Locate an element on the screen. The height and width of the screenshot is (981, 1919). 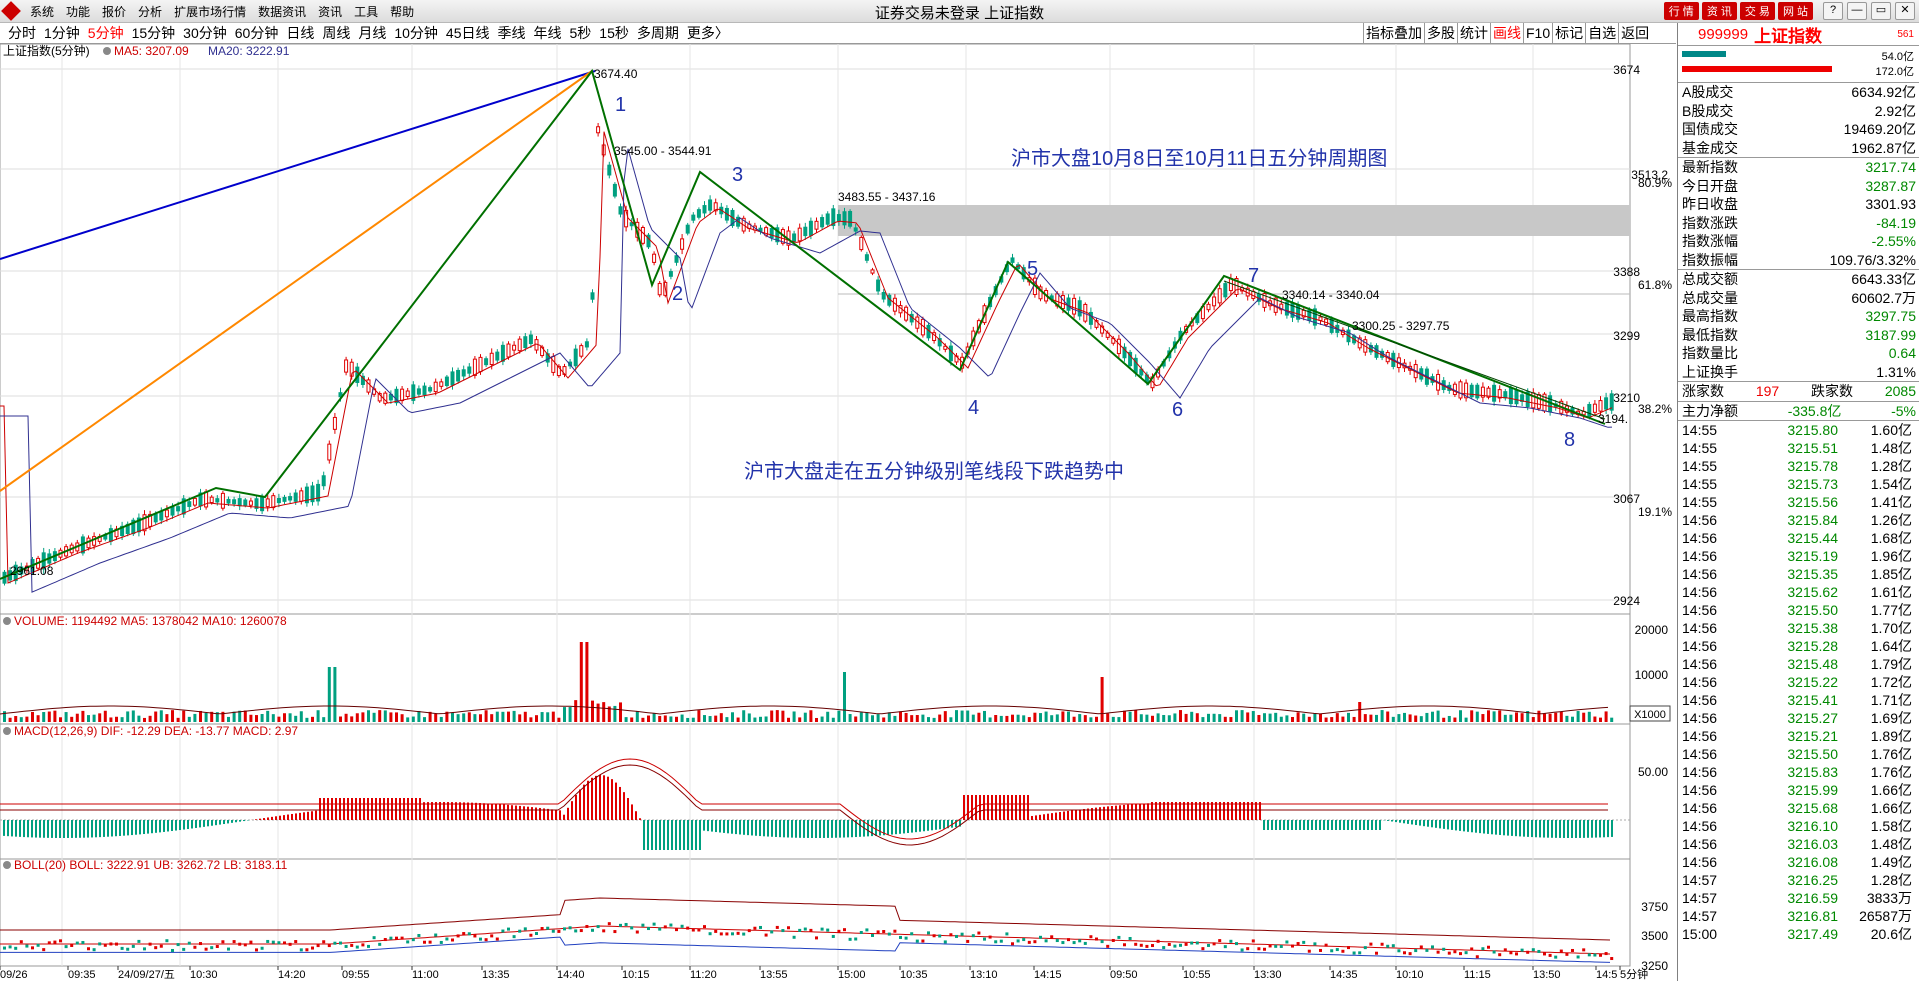
boll-toggle-icon is located at coordinates (7, 865).